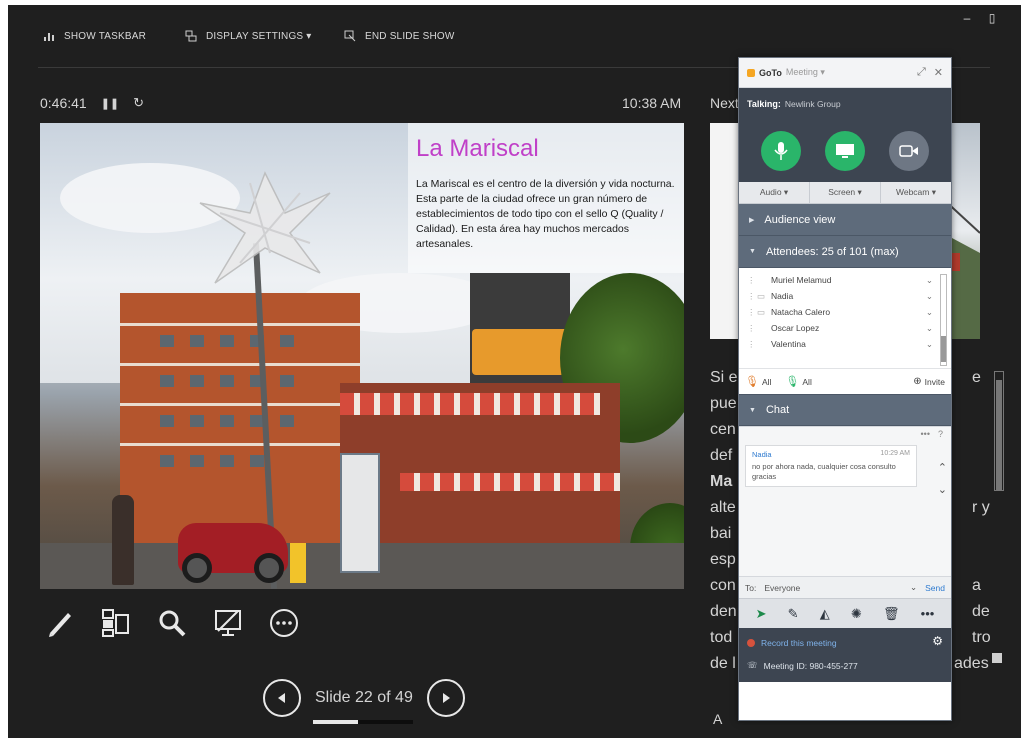  Describe the element at coordinates (840, 588) in the screenshot. I see `recipient-select: Everyone ⌄` at that location.